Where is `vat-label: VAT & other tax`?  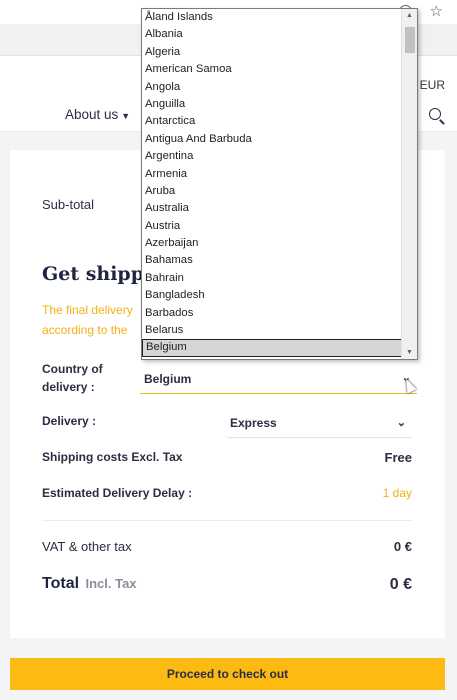
vat-label: VAT & other tax is located at coordinates (87, 546).